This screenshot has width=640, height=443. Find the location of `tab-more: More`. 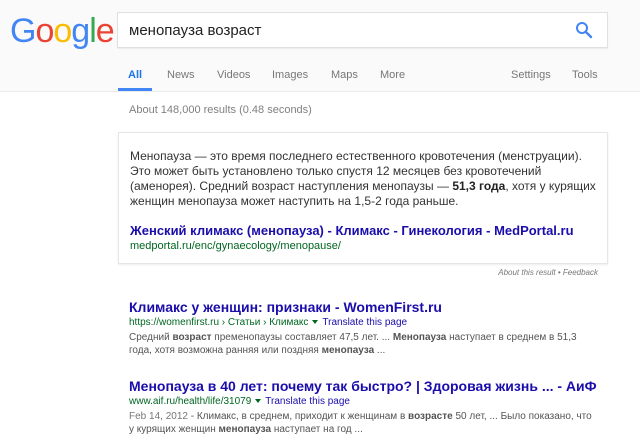

tab-more: More is located at coordinates (392, 75).